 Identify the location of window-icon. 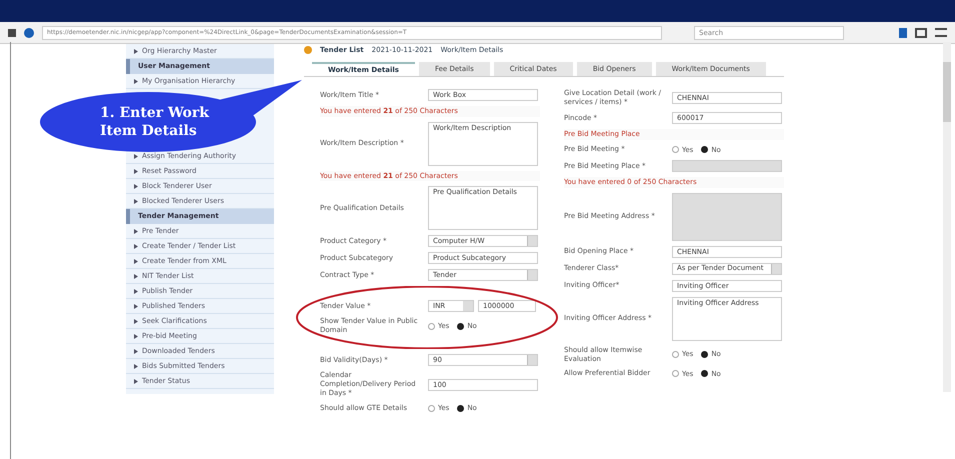
(921, 33).